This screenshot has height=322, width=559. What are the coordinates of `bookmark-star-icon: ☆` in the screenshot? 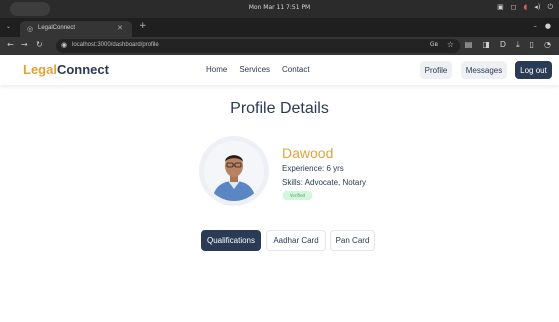 It's located at (450, 44).